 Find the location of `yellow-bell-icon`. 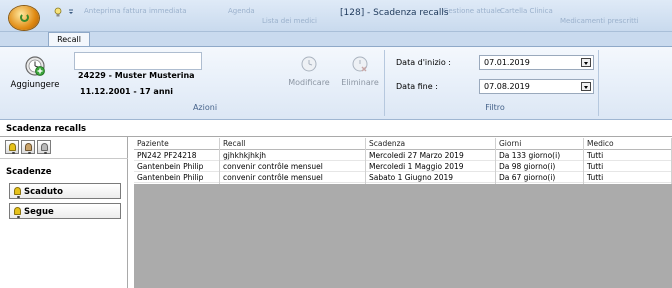

yellow-bell-icon is located at coordinates (12, 148).